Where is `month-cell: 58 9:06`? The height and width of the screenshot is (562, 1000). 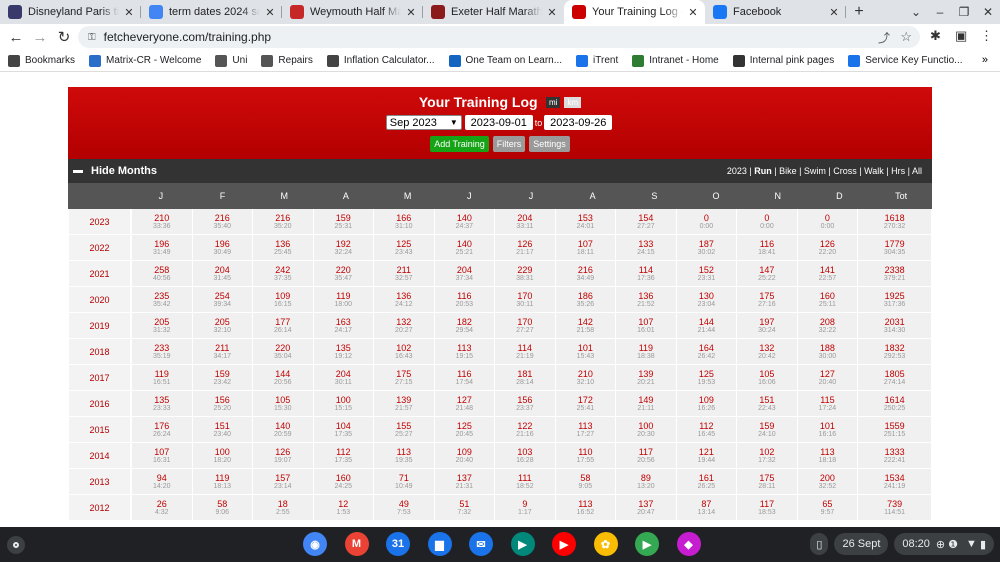
month-cell: 58 9:06 is located at coordinates (222, 508).